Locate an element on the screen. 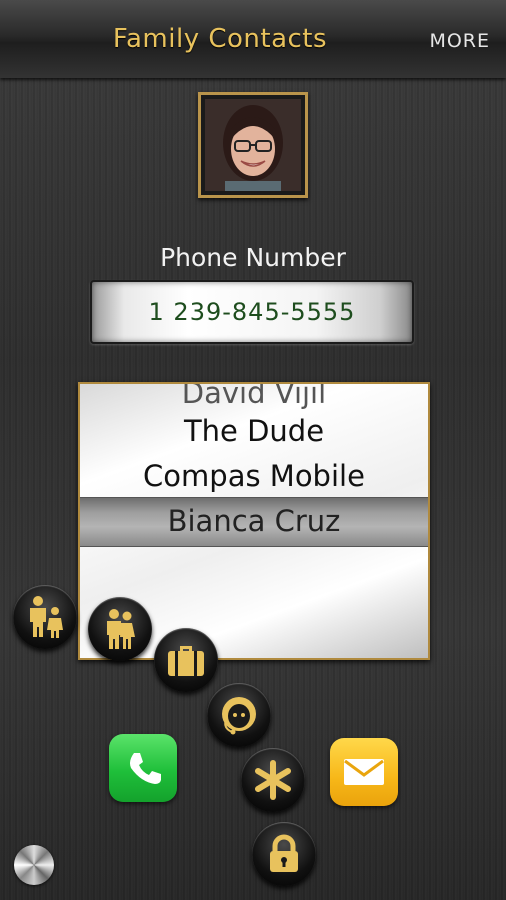 The image size is (506, 900). picker-item: Compas Mobile is located at coordinates (254, 476).